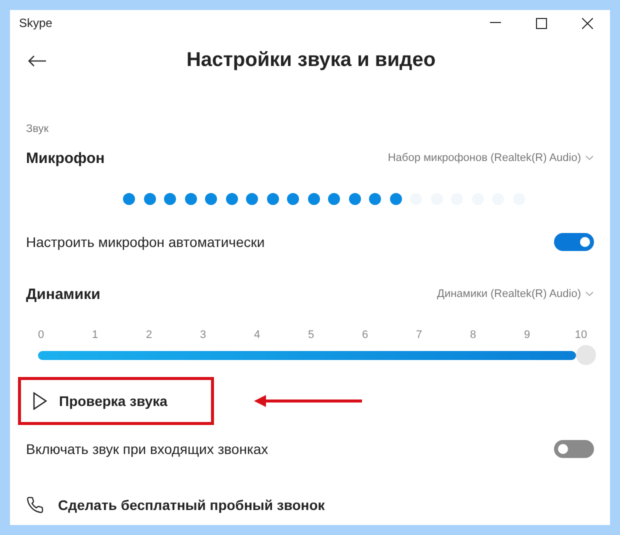 Image resolution: width=620 pixels, height=535 pixels. Describe the element at coordinates (310, 505) in the screenshot. I see `test-call-link: Сделать бесплатный пробный звонок` at that location.